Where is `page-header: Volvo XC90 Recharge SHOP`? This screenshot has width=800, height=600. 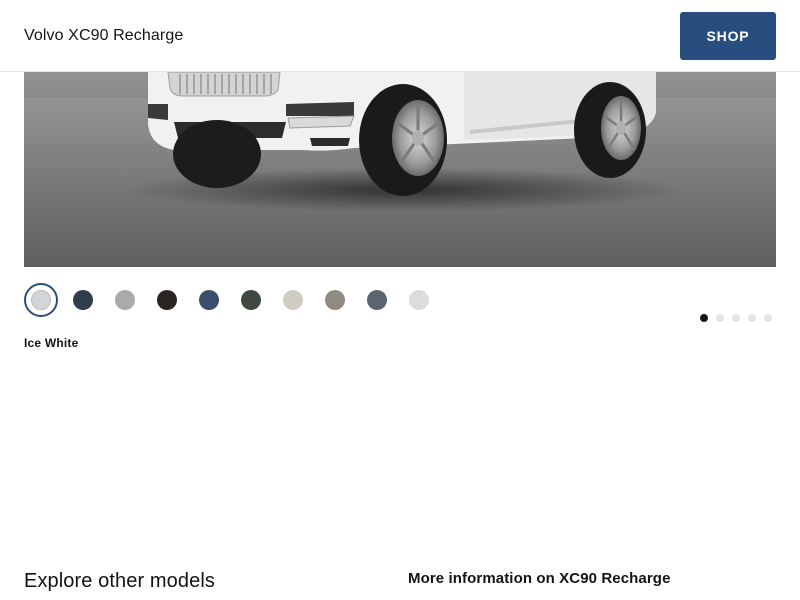
page-header: Volvo XC90 Recharge SHOP is located at coordinates (400, 36).